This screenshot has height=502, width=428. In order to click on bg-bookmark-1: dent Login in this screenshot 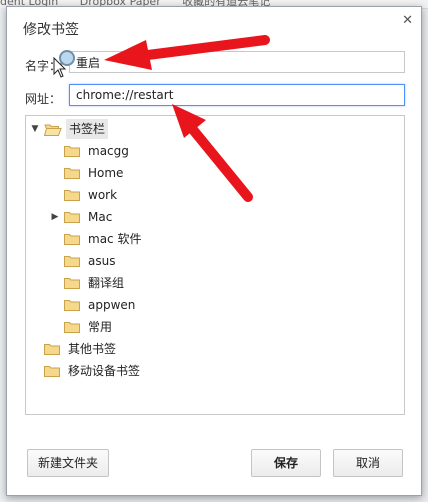, I will do `click(29, 4)`.